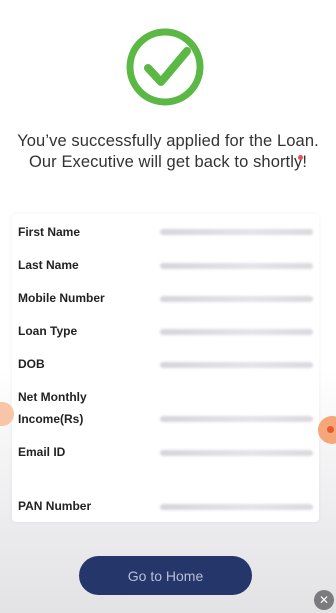  What do you see at coordinates (42, 452) in the screenshot?
I see `email-id-label: Email ID` at bounding box center [42, 452].